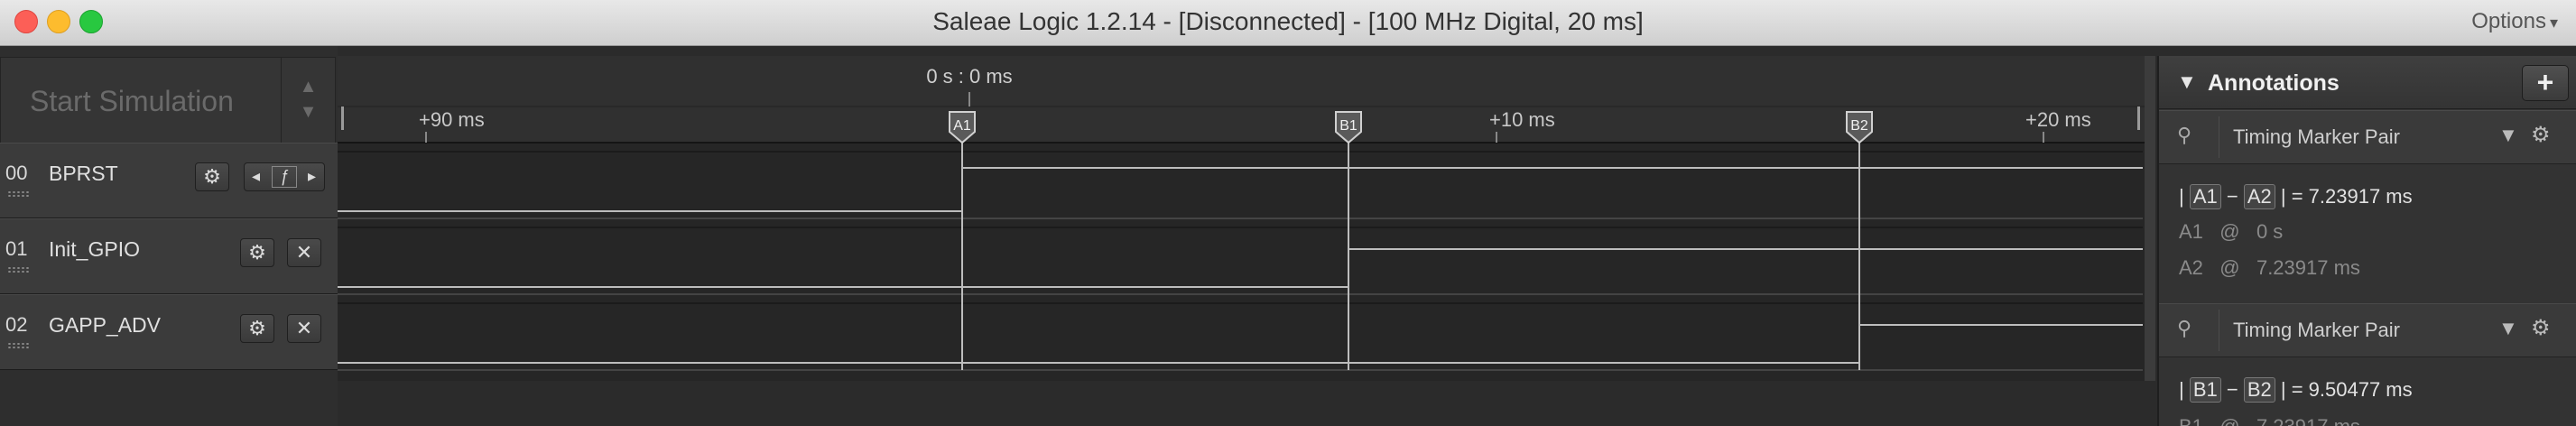  I want to click on options-menu: Options ▾, so click(2514, 21).